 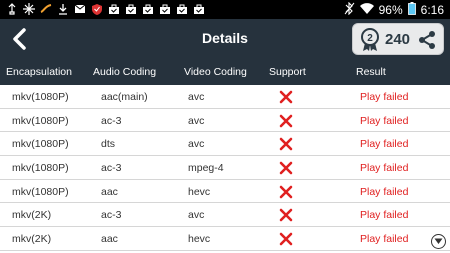 I want to click on wave-icon, so click(x=46, y=9).